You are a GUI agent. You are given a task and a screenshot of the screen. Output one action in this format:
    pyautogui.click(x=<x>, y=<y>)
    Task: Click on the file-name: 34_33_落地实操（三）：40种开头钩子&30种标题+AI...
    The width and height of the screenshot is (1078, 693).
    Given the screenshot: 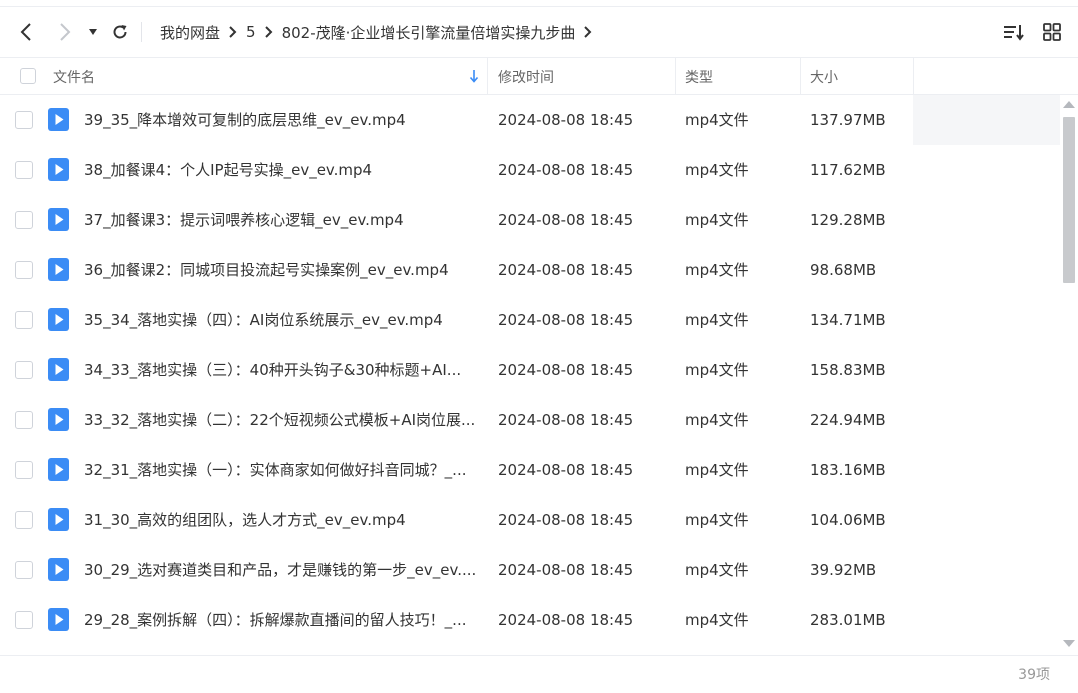 What is the action you would take?
    pyautogui.click(x=281, y=370)
    